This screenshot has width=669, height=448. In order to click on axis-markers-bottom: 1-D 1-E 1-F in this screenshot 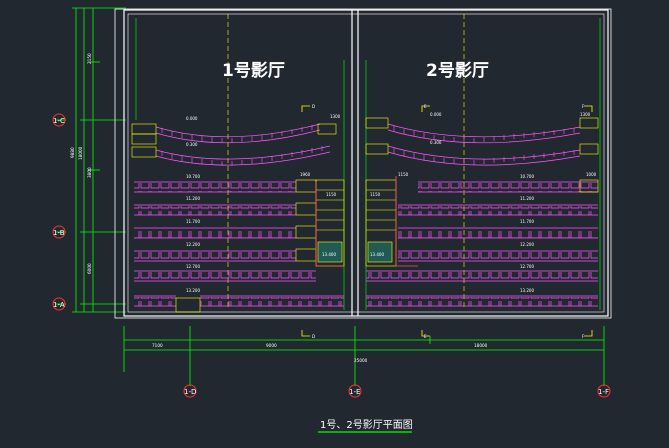, I will do `click(397, 391)`.